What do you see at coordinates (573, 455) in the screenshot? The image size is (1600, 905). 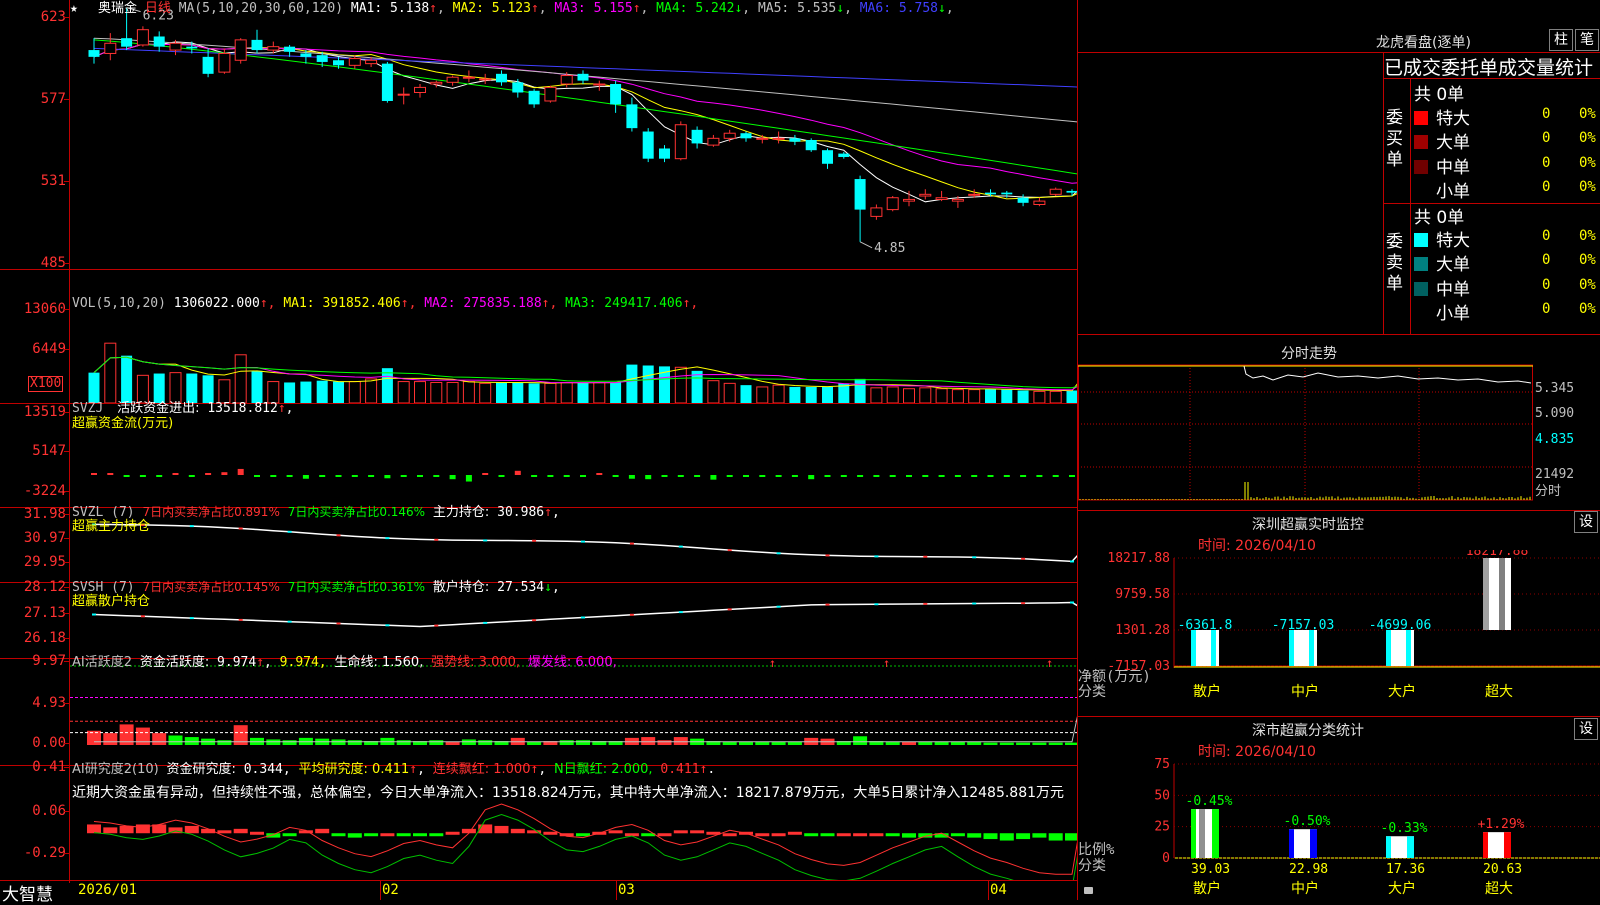 I see `svzj-chart` at bounding box center [573, 455].